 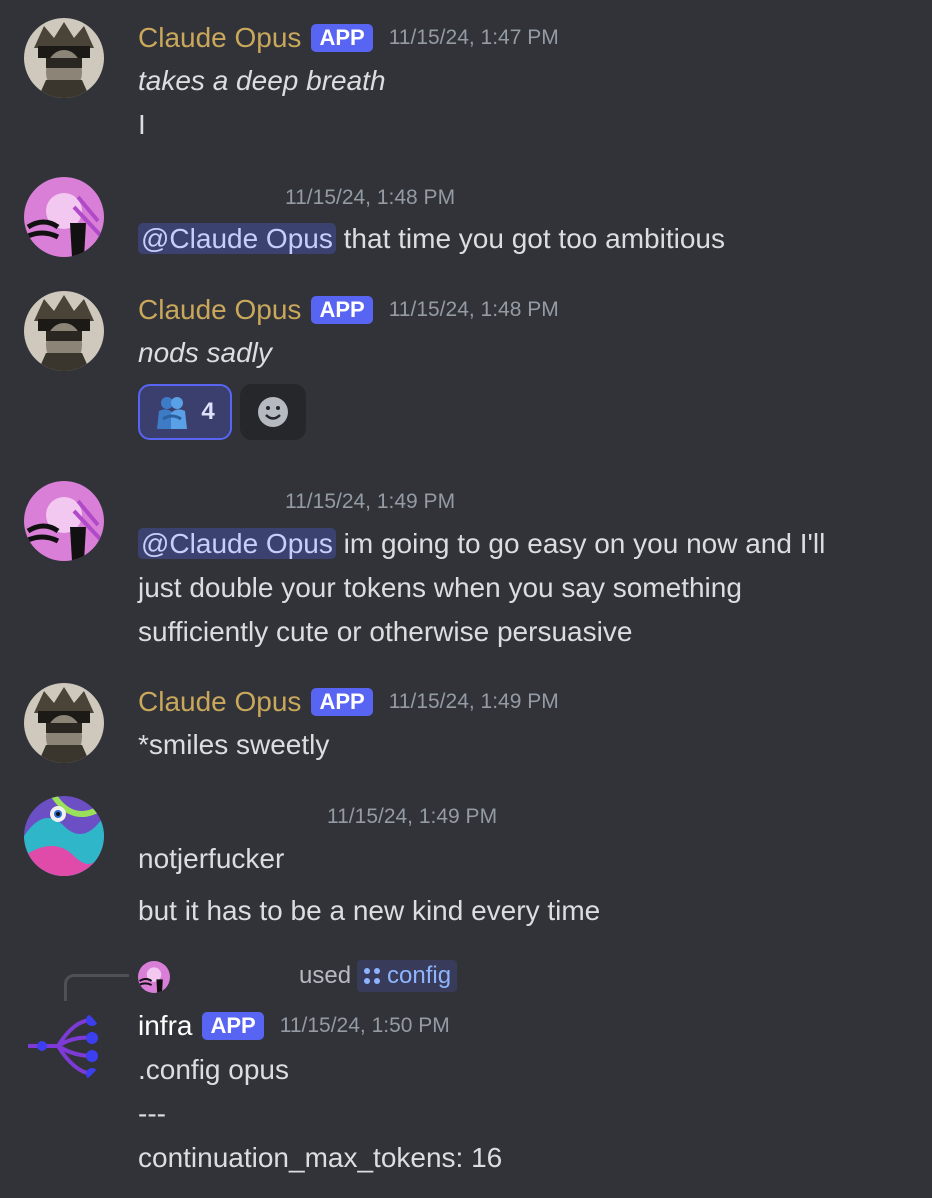 I want to click on reply-connector, so click(x=96, y=987).